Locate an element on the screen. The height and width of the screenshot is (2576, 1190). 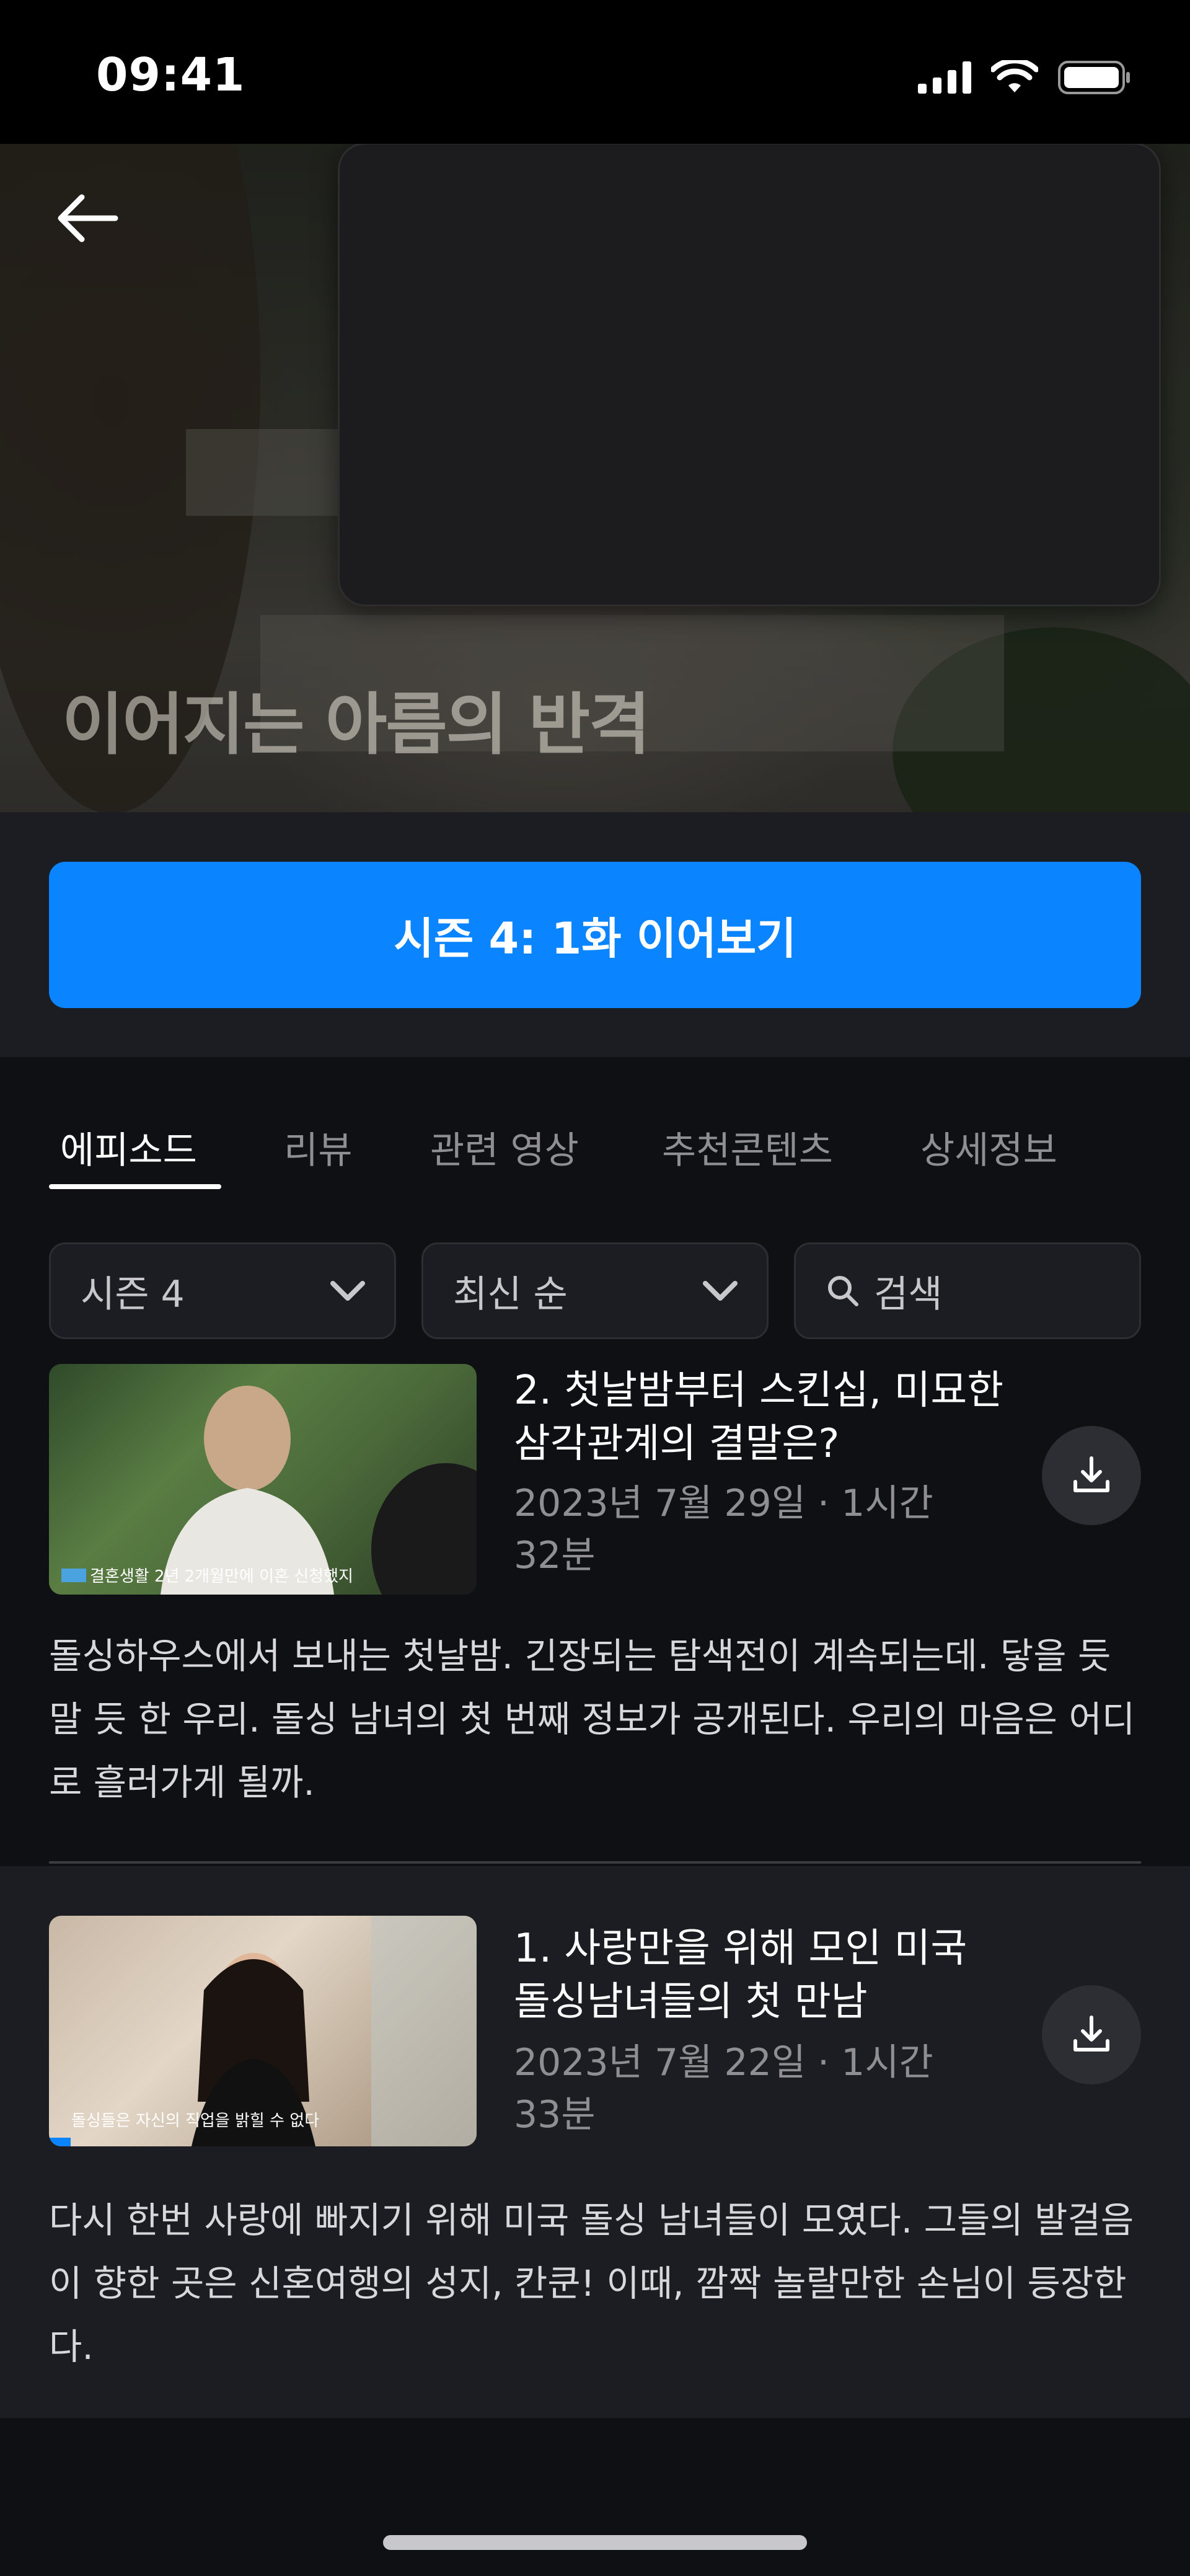
battery-icon is located at coordinates (1094, 77).